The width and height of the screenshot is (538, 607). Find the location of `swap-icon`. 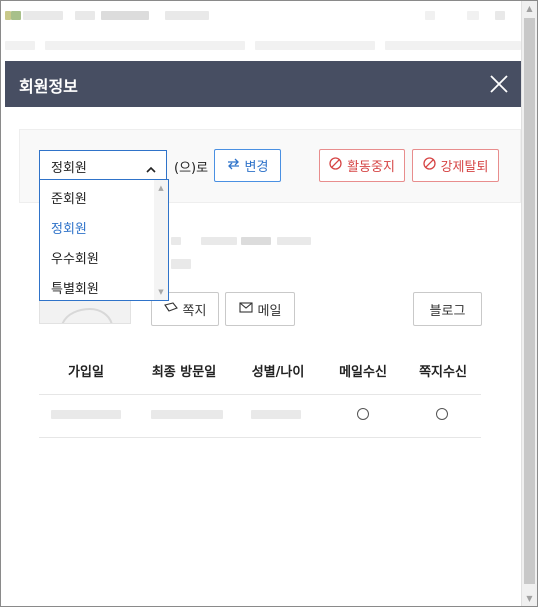

swap-icon is located at coordinates (233, 166).